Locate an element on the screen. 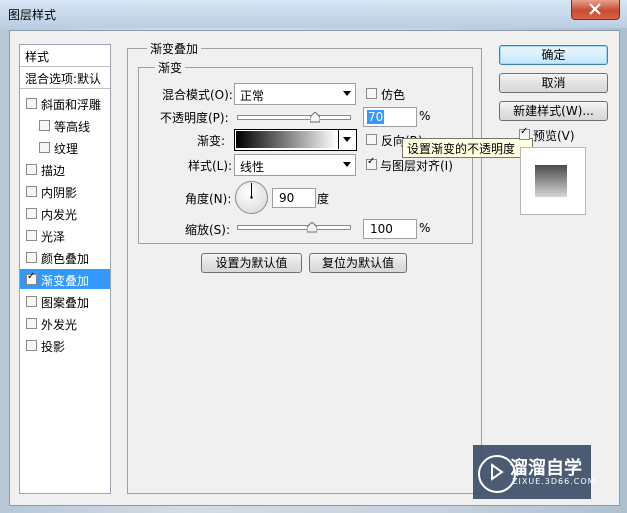  scale-value: 100 is located at coordinates (381, 229).